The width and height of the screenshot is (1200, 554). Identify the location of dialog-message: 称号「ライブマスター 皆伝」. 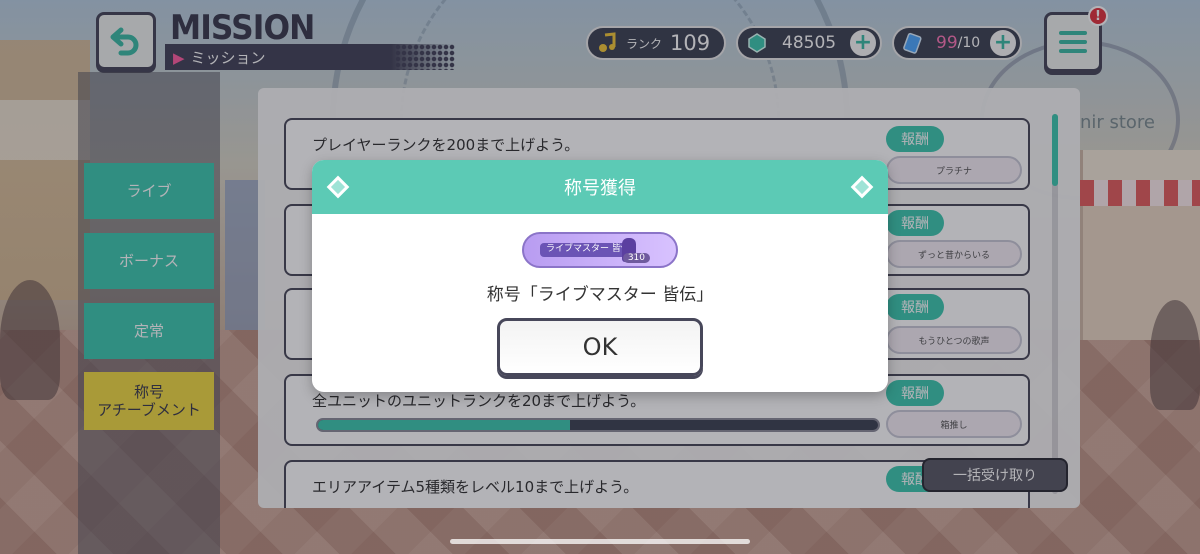
(600, 295).